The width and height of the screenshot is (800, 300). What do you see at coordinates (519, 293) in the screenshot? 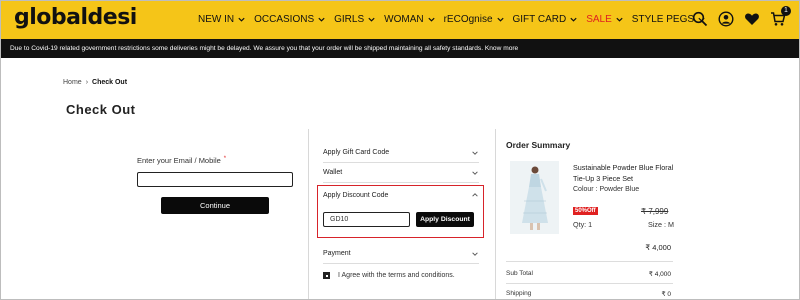
I see `shipping-label: Shipping` at bounding box center [519, 293].